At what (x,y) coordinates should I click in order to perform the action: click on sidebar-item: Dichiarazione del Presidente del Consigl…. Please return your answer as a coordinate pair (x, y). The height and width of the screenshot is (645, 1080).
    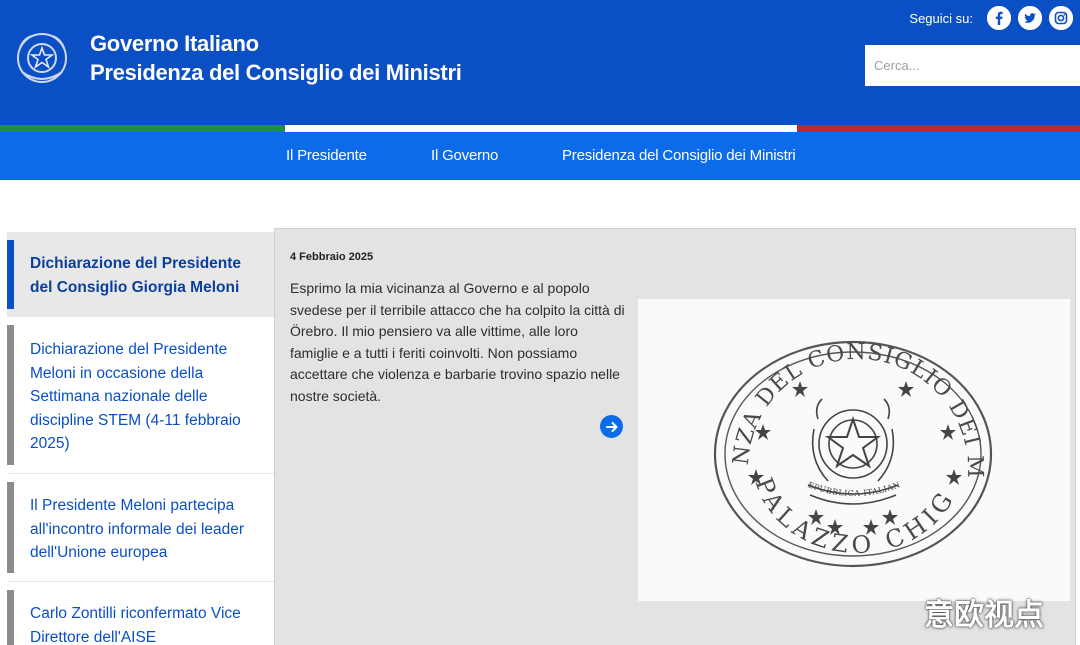
    Looking at the image, I should click on (140, 274).